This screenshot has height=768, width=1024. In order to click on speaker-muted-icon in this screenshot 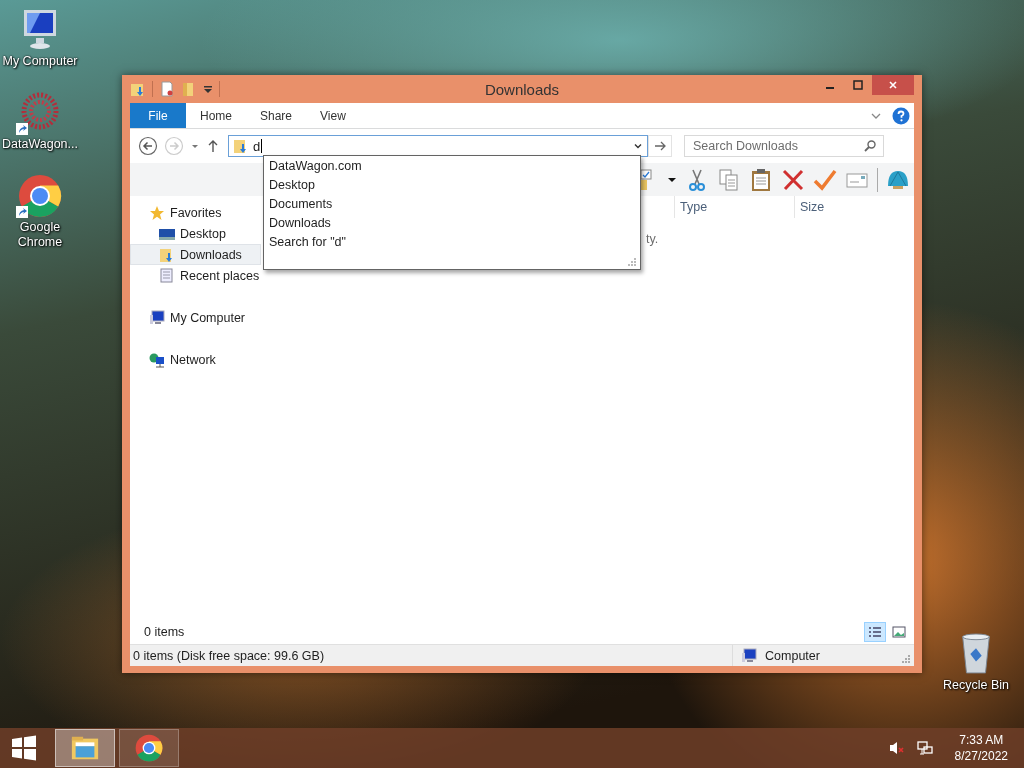, I will do `click(896, 748)`.